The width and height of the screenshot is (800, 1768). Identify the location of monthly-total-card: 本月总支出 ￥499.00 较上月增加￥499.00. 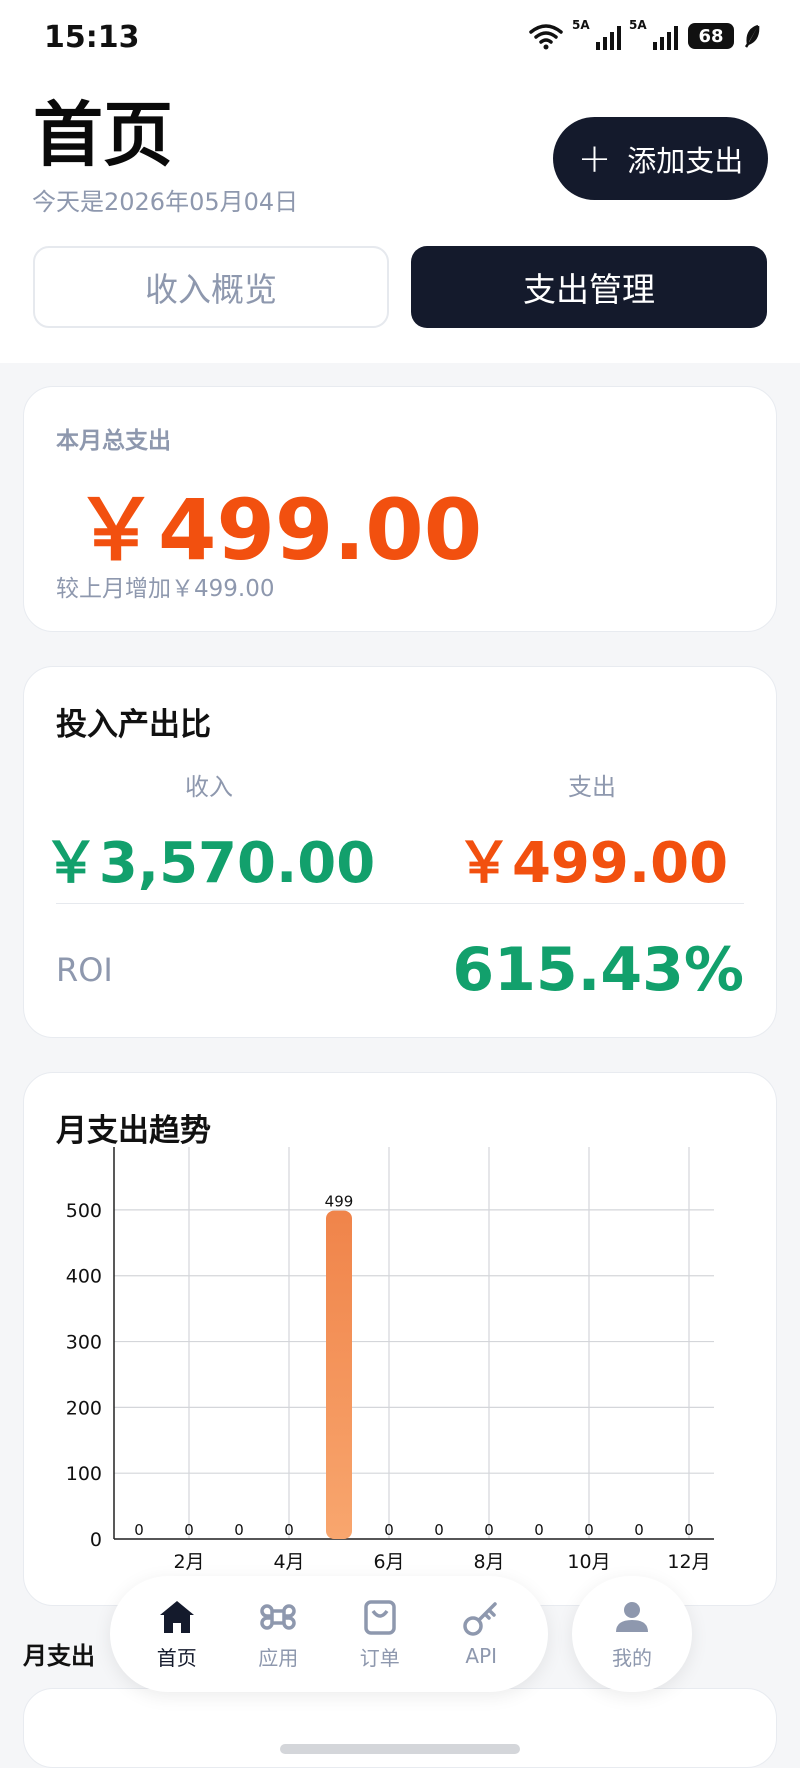
(400, 509).